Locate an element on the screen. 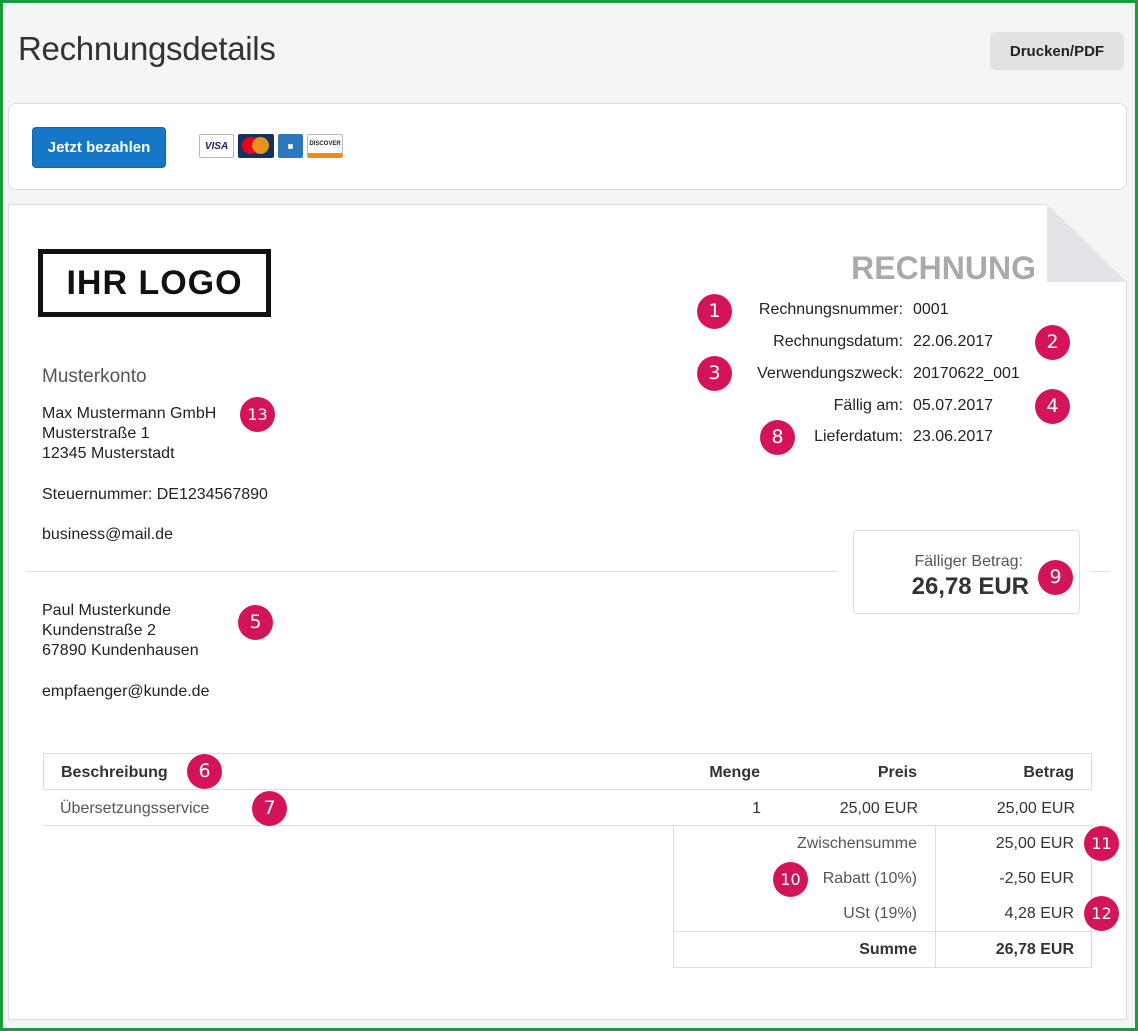 Image resolution: width=1138 pixels, height=1031 pixels. invoice-date-value: 22.06.2017 is located at coordinates (953, 341).